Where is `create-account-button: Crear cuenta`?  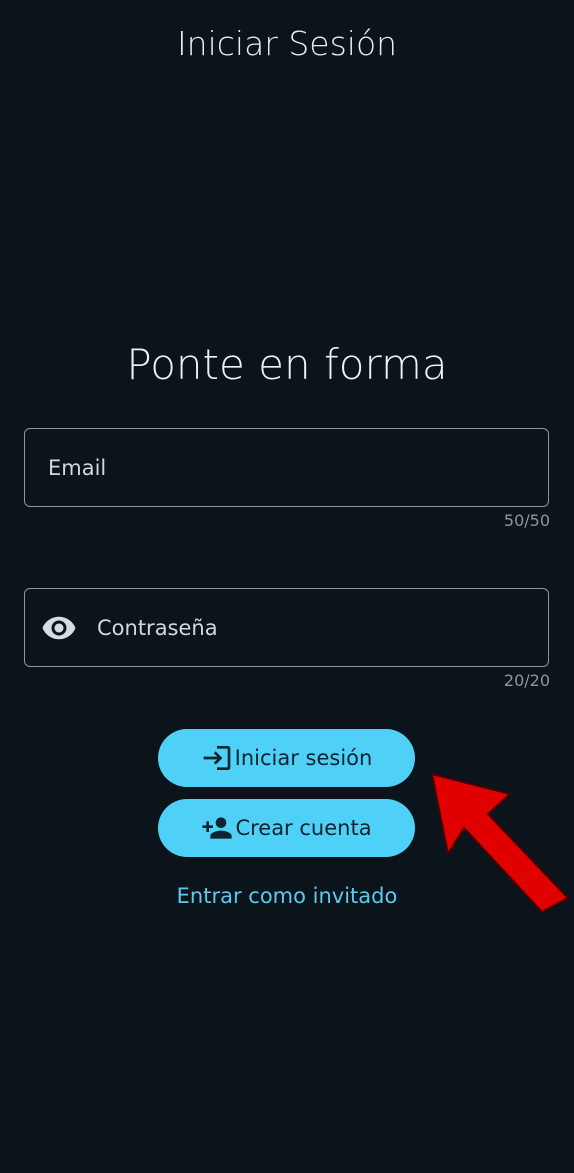 create-account-button: Crear cuenta is located at coordinates (286, 828).